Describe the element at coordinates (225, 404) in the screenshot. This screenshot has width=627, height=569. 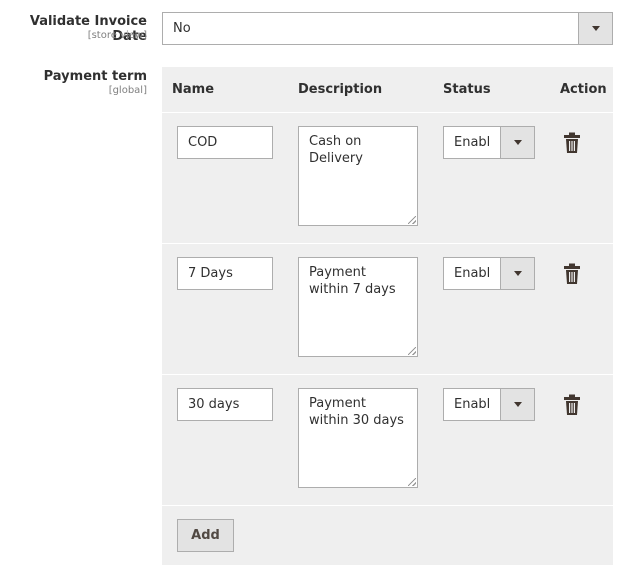
I see `name-input: 30 days` at that location.